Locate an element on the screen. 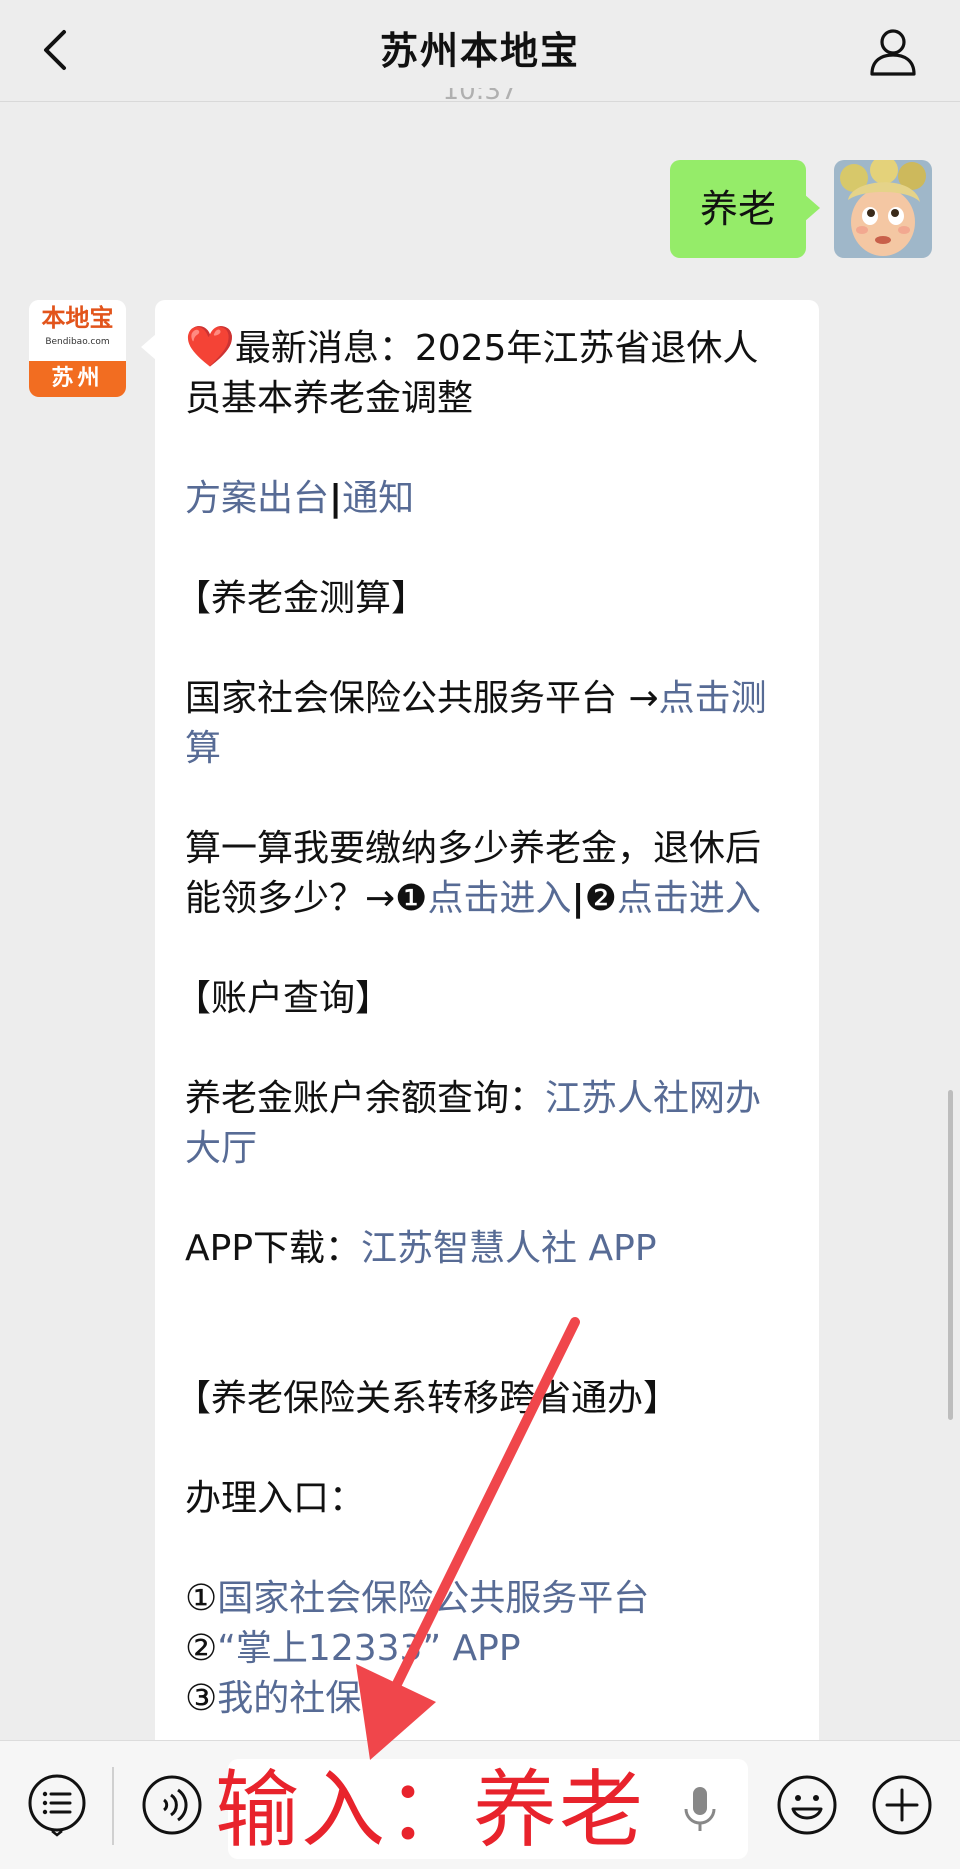 Image resolution: width=960 pixels, height=1869 pixels. national-platform-line: 国家社会保险公共服务平台 →点击测算 is located at coordinates (488, 724).